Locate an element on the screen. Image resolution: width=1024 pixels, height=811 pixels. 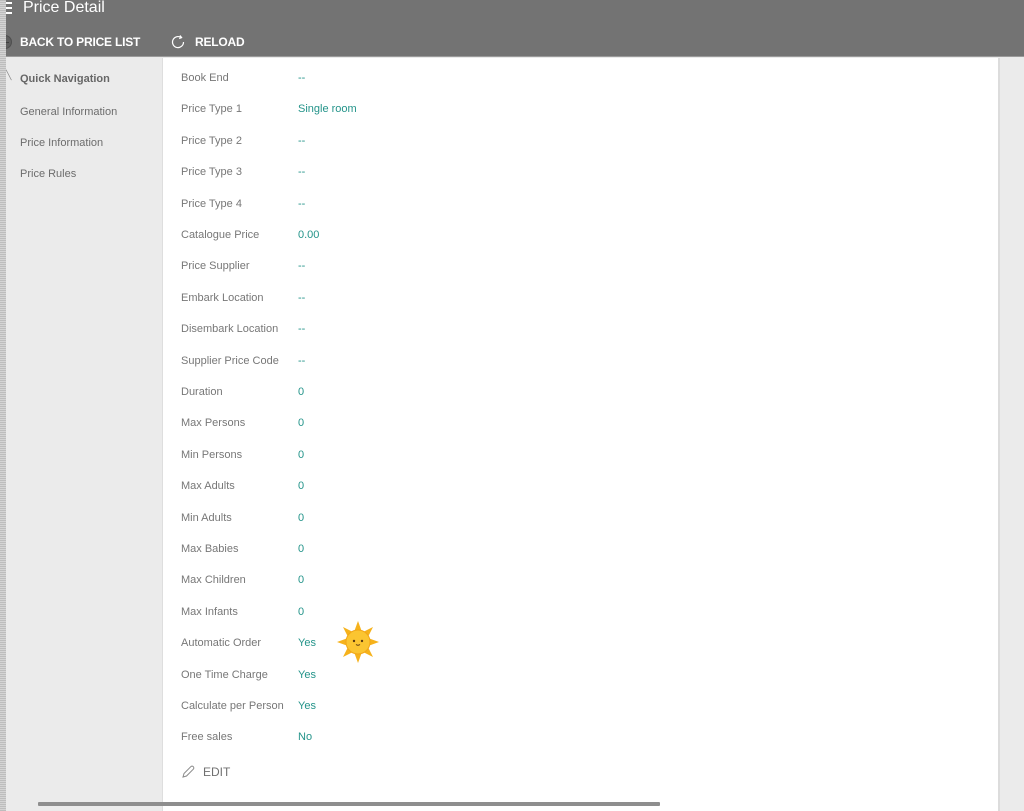
field-label: Max Children is located at coordinates (213, 580).